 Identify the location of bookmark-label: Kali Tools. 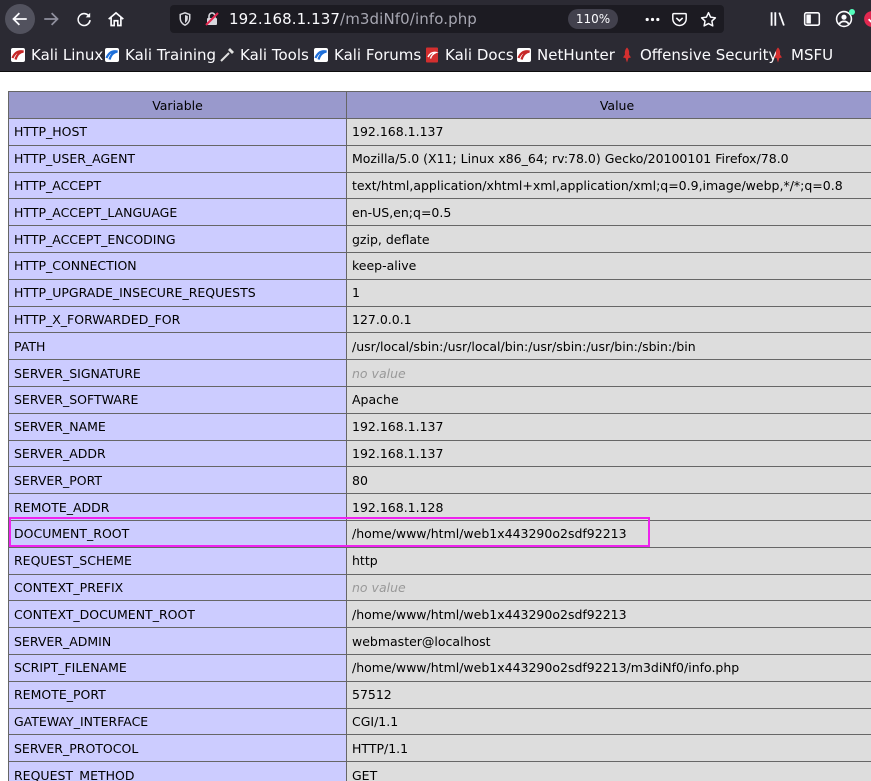
(274, 55).